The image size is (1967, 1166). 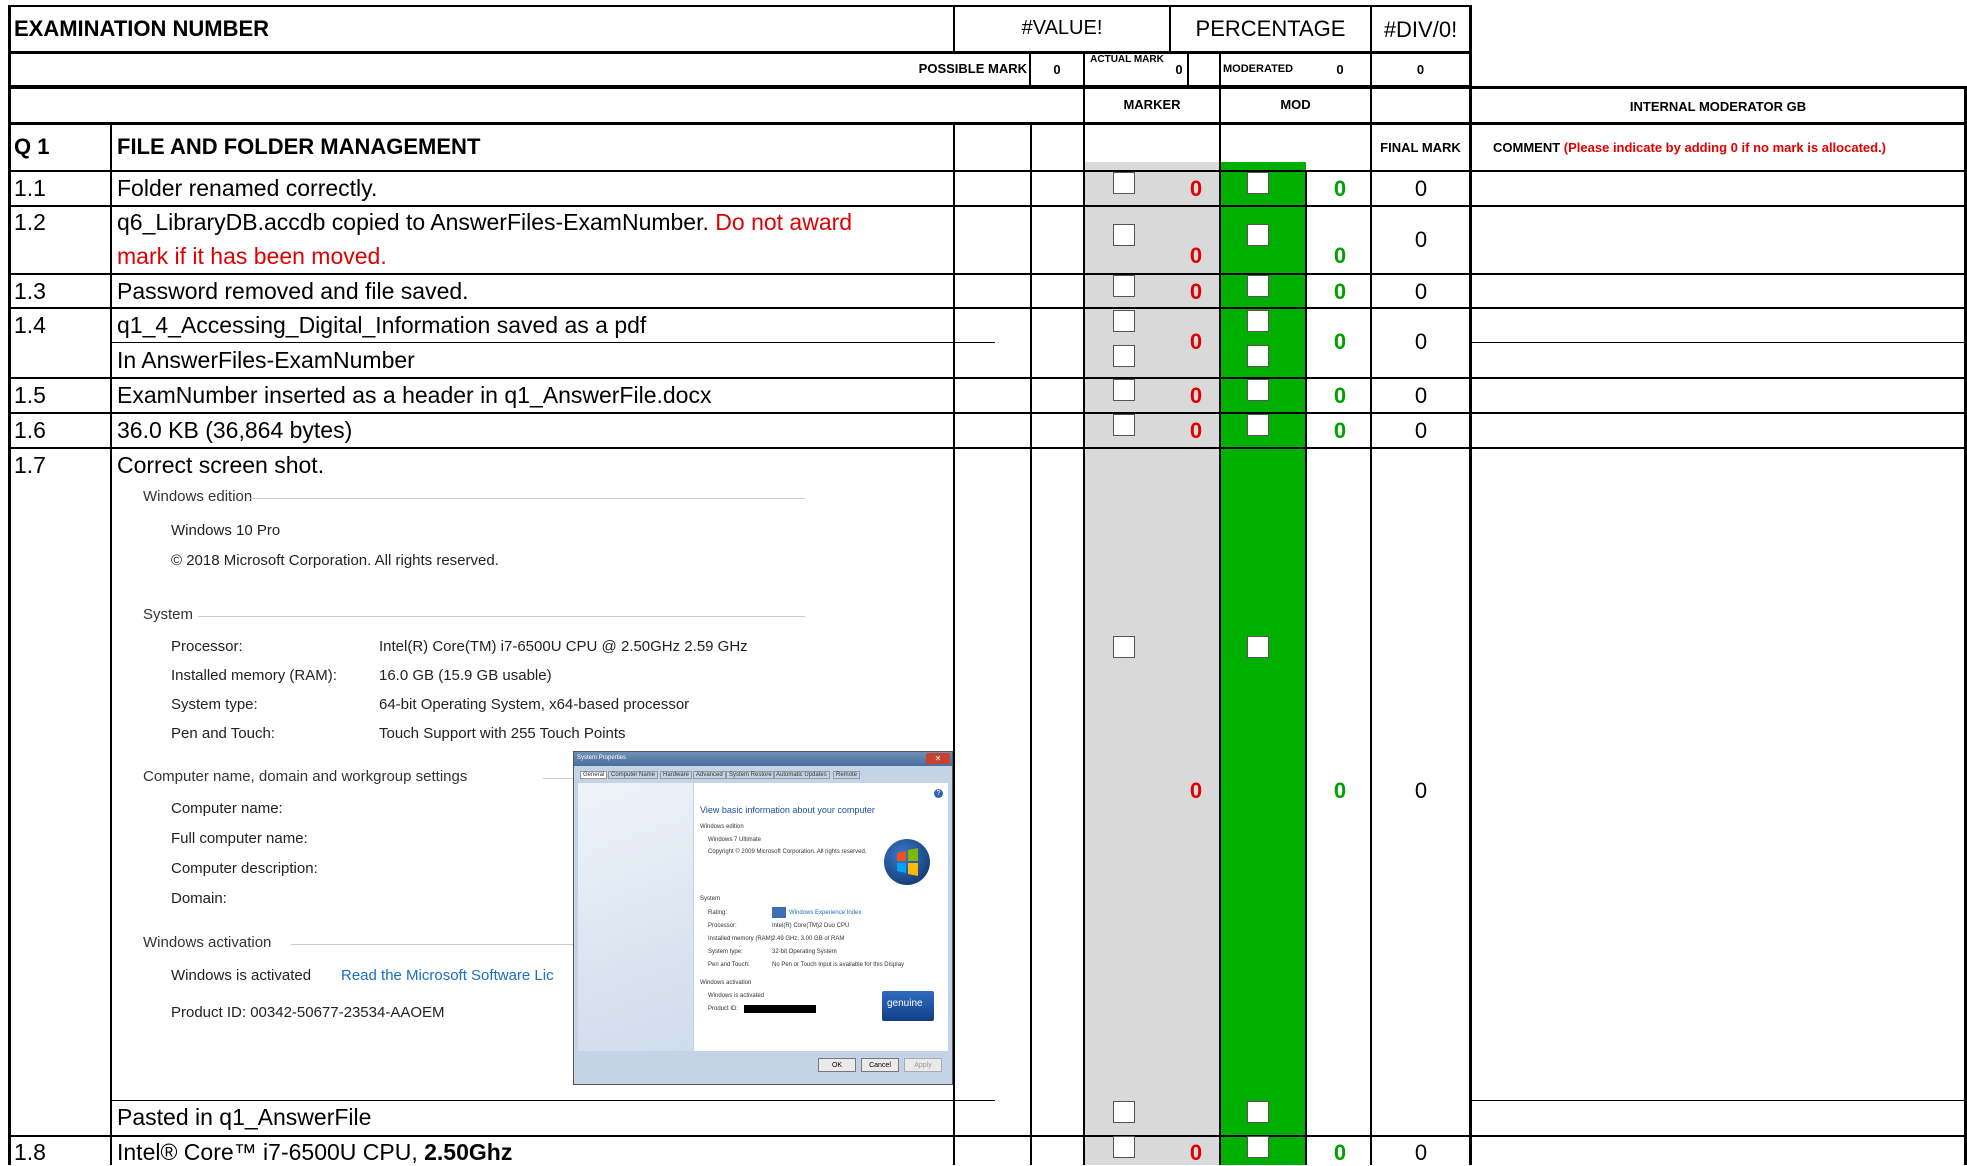 What do you see at coordinates (502, 733) in the screenshot?
I see `win10-pen: Touch Support with 255 Touch Points` at bounding box center [502, 733].